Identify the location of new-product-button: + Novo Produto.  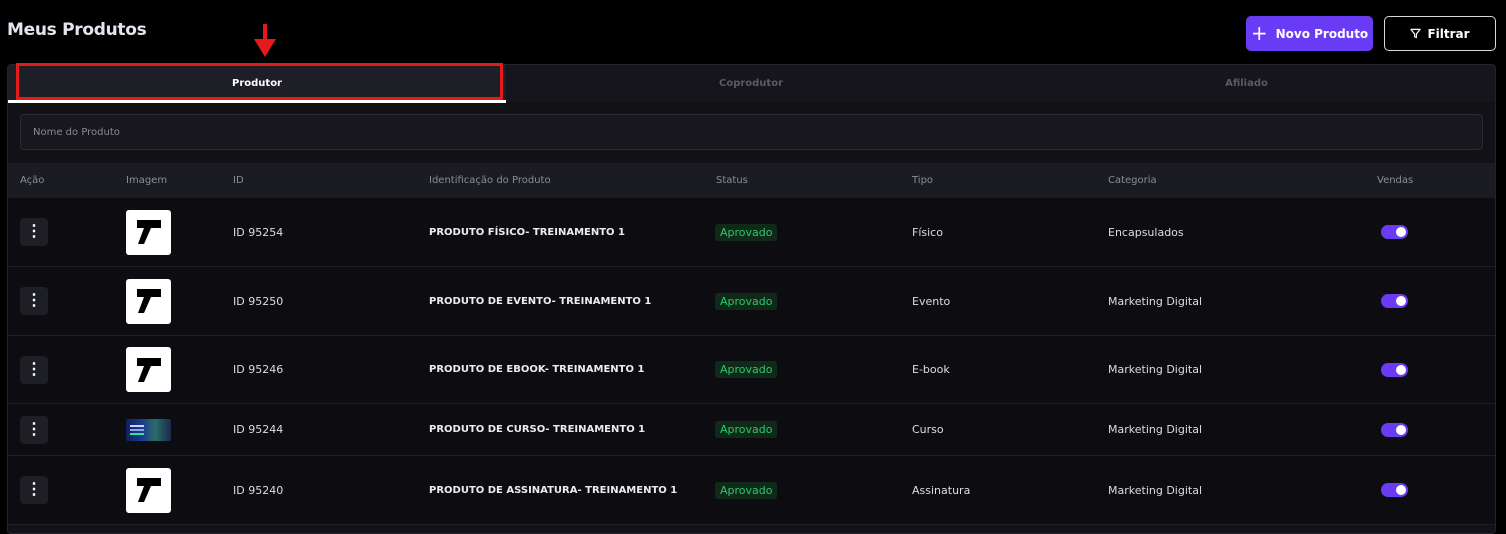
(1309, 33).